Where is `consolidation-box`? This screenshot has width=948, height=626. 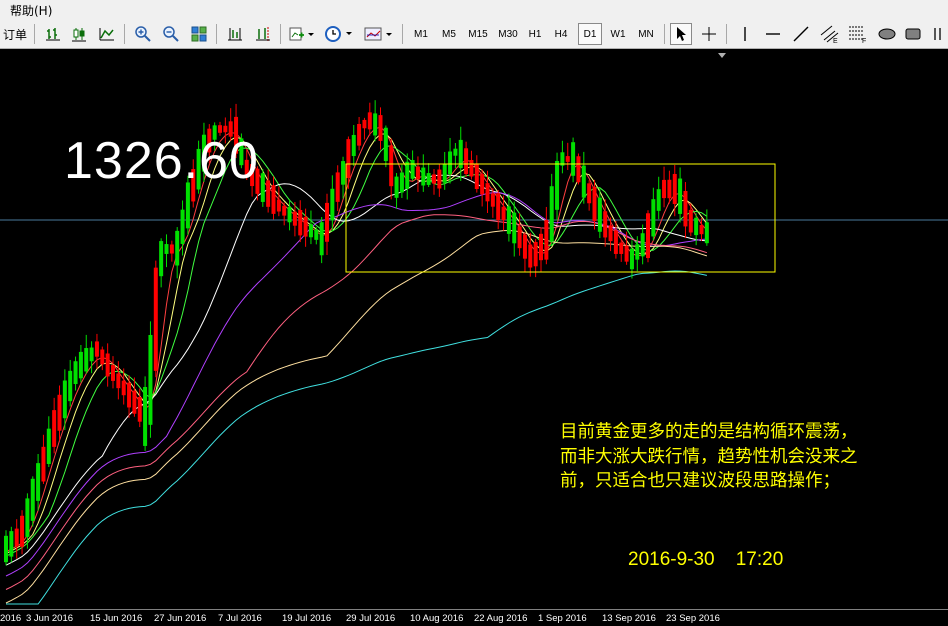 consolidation-box is located at coordinates (560, 218).